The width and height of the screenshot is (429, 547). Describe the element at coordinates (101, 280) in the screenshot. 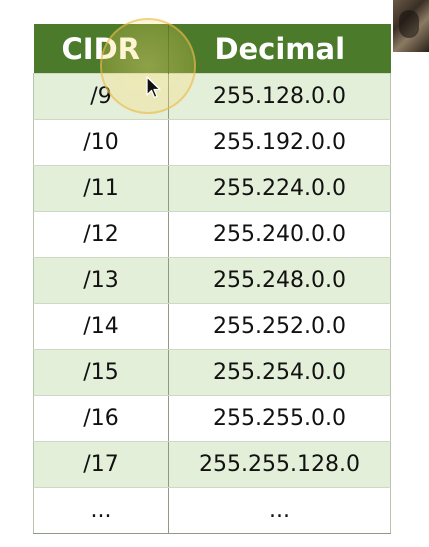

I see `cidr-cell: /13` at that location.